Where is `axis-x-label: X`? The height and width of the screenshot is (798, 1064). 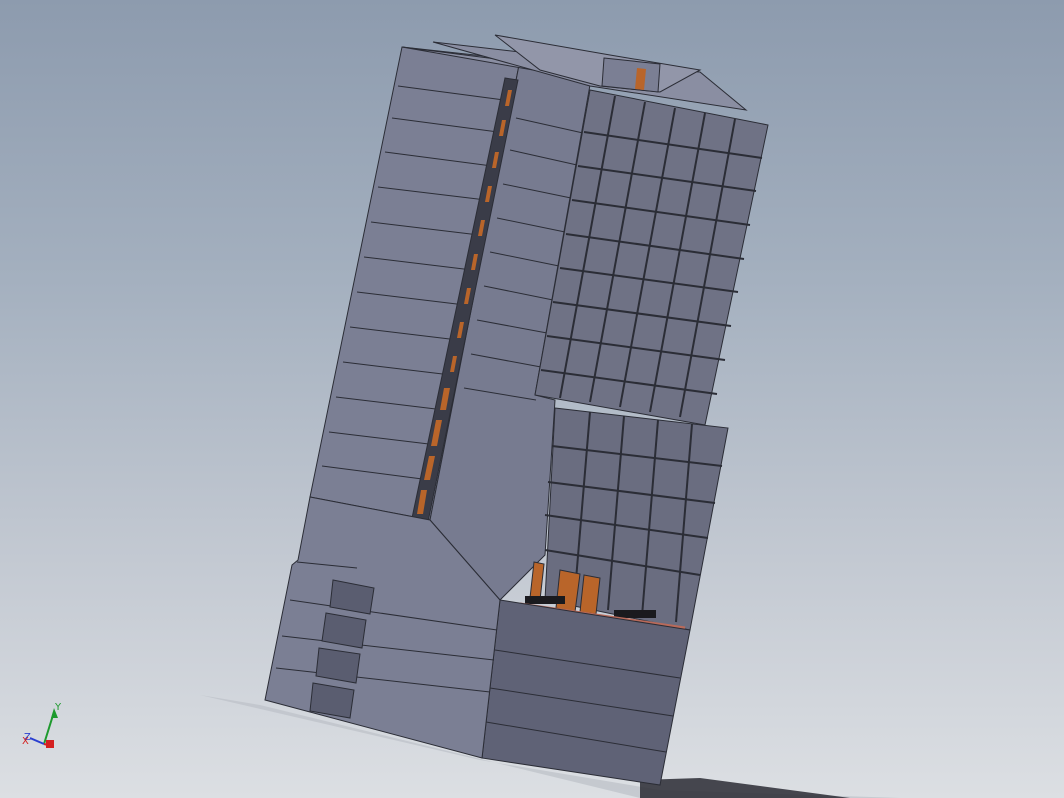 axis-x-label: X is located at coordinates (25, 741).